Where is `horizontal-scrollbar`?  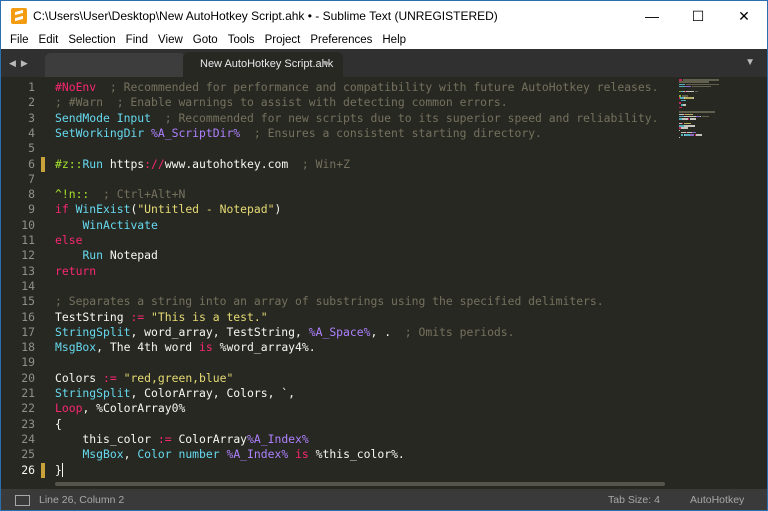
horizontal-scrollbar is located at coordinates (384, 484).